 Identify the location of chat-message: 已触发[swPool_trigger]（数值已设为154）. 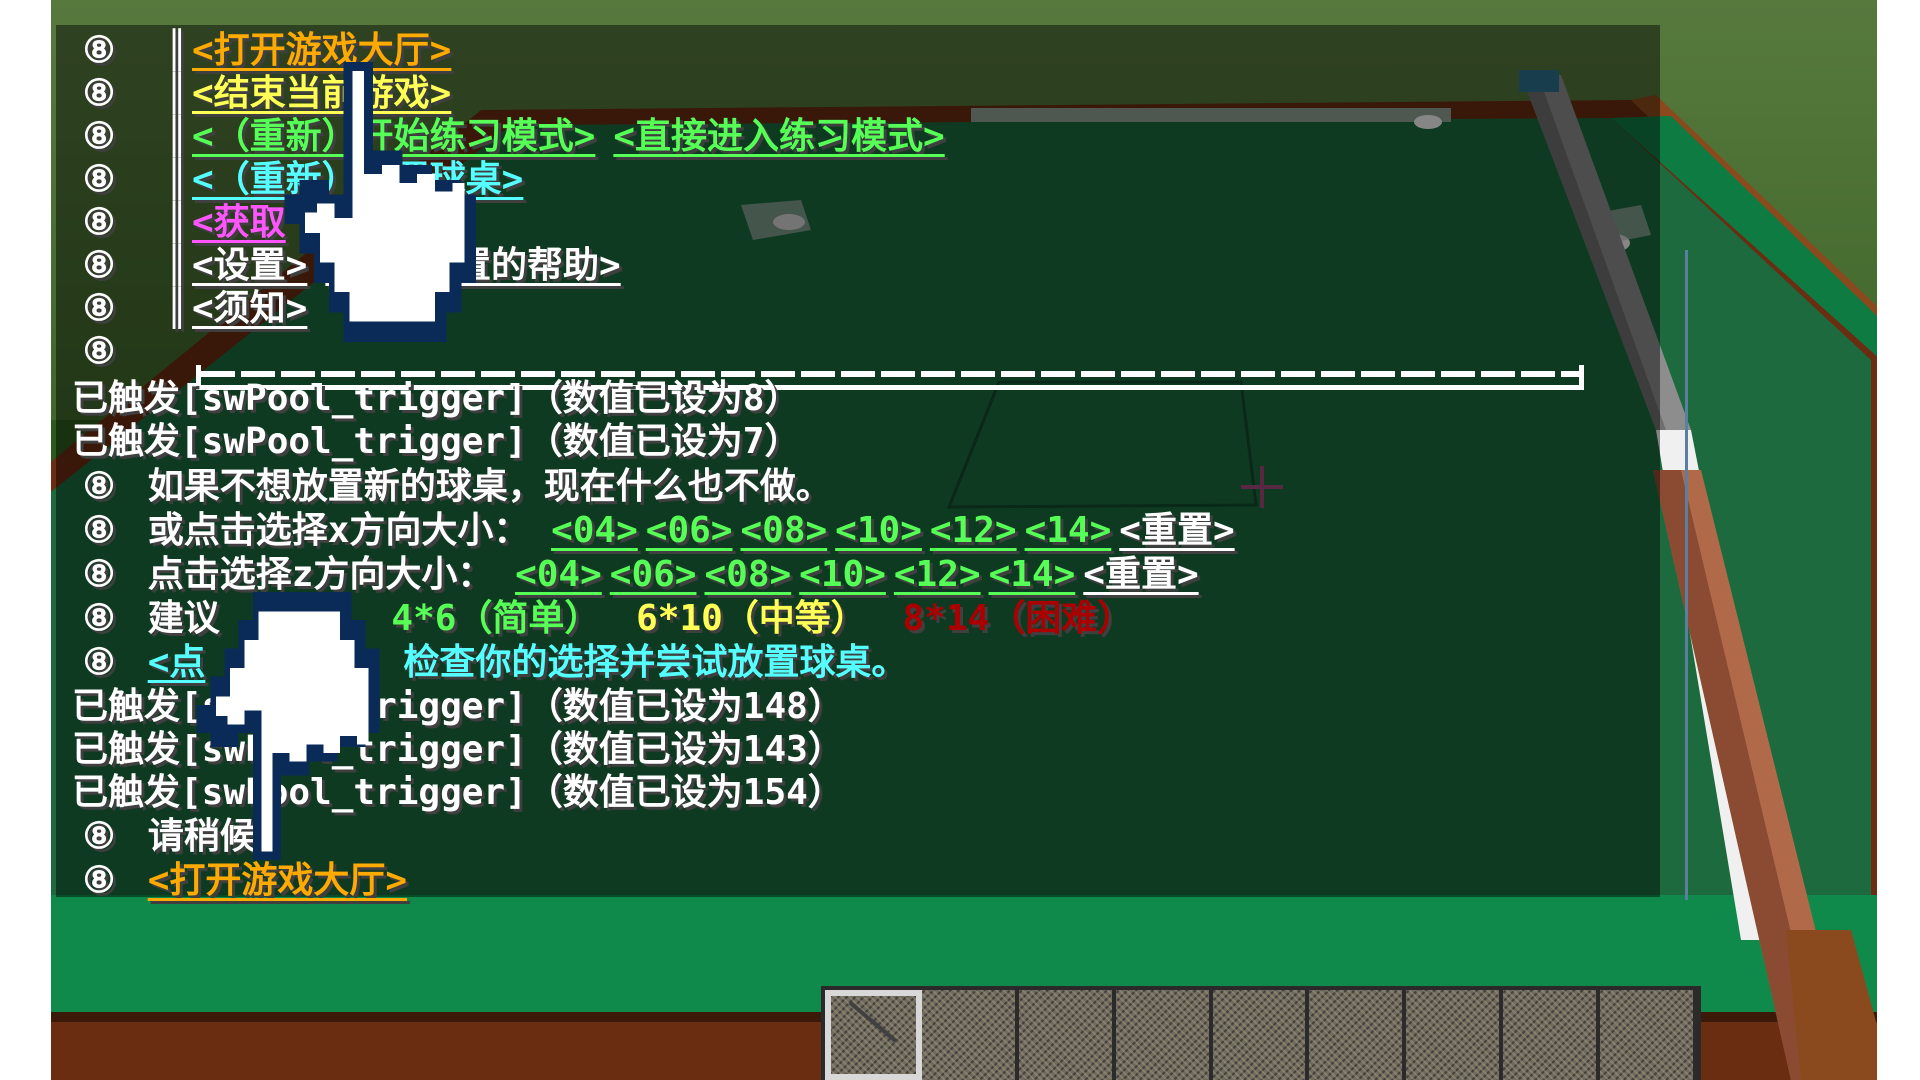
(450, 792).